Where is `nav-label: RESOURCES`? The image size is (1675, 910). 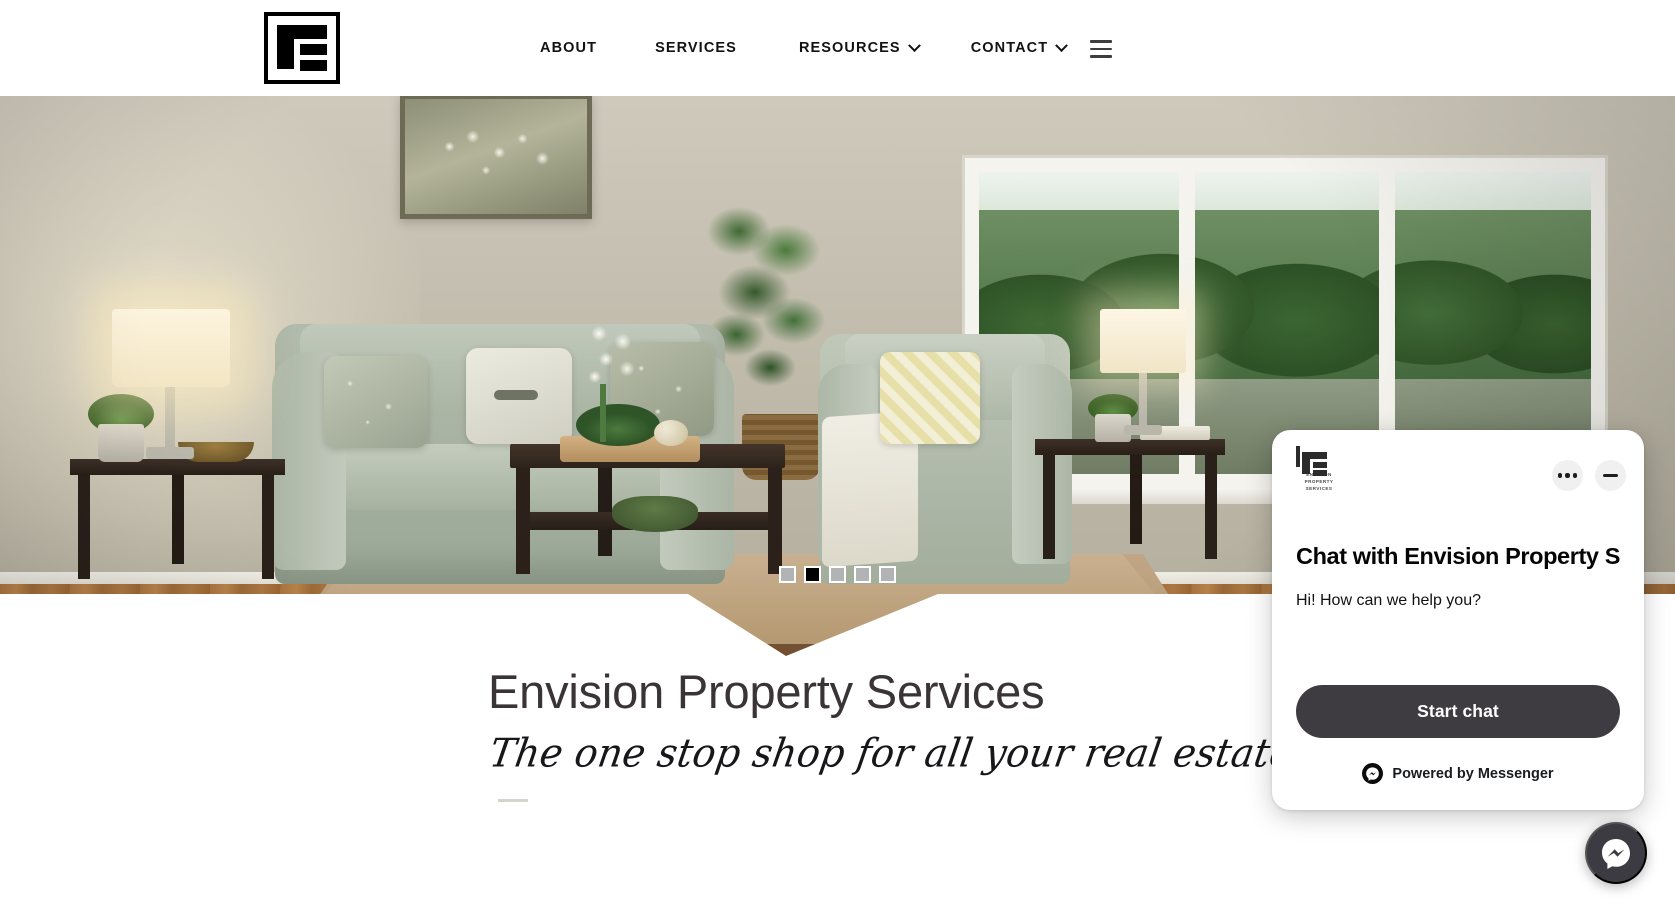 nav-label: RESOURCES is located at coordinates (849, 48).